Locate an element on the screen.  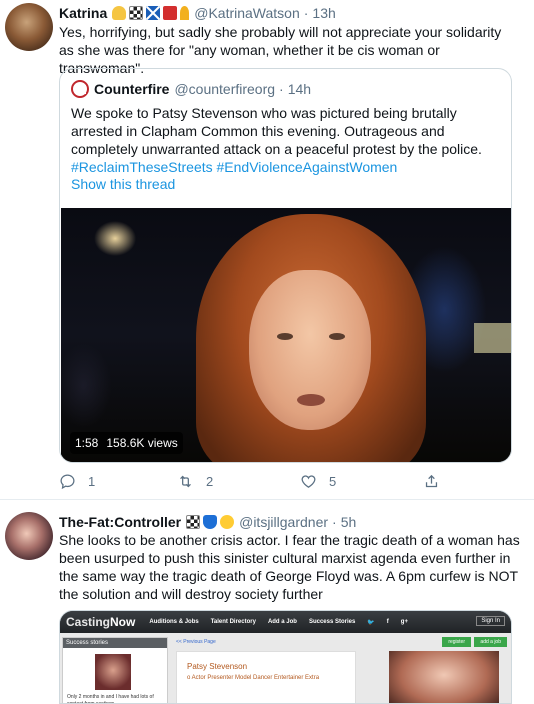
quoted-tweet-header: Counterfire @counterfireorg · 14h is located at coordinates (191, 89).